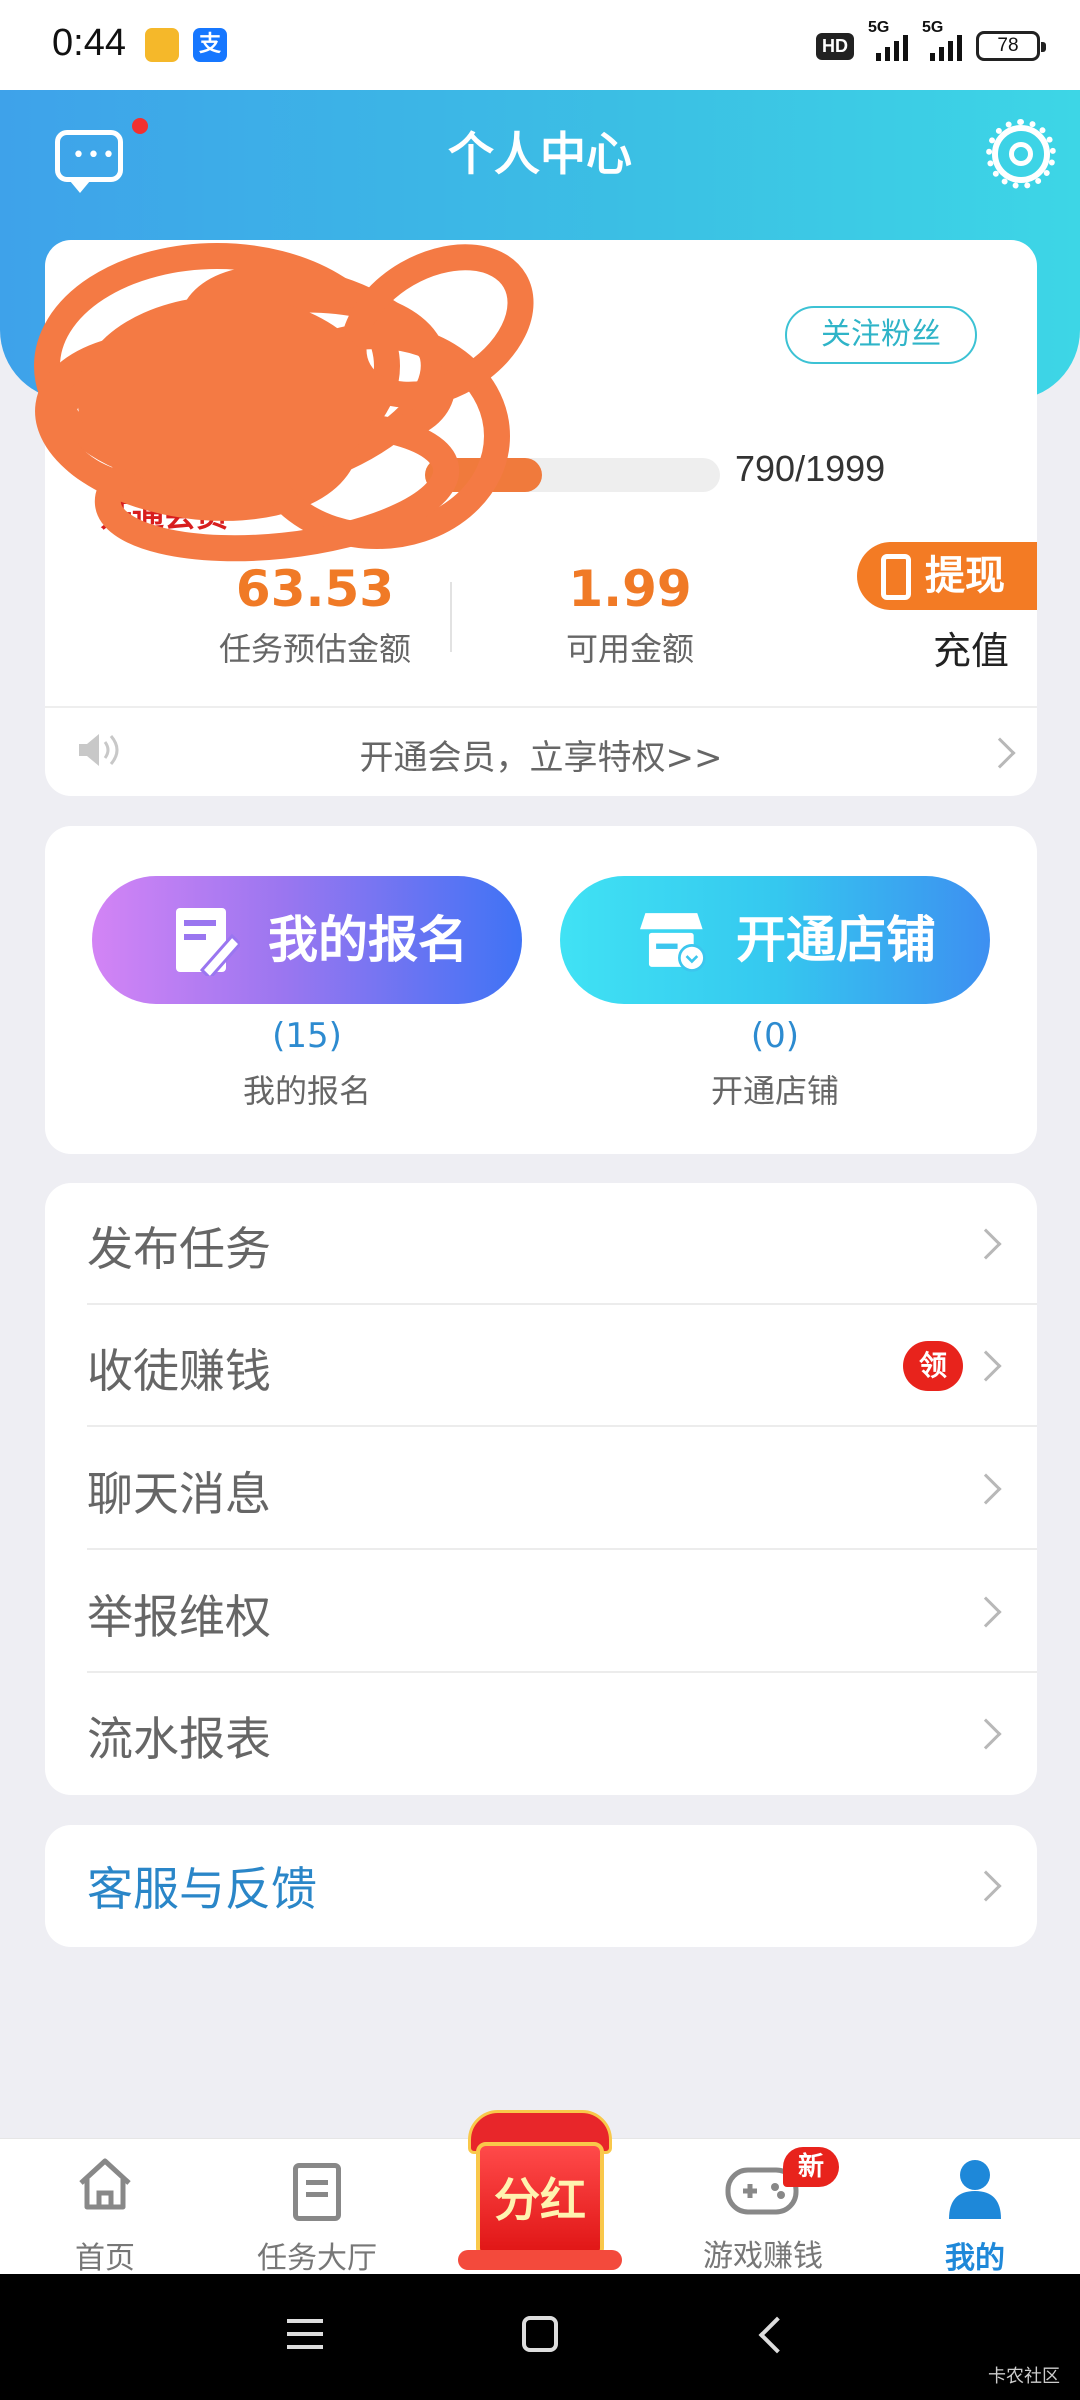  What do you see at coordinates (541, 1886) in the screenshot?
I see `service-feedback-row: 客服与反馈` at bounding box center [541, 1886].